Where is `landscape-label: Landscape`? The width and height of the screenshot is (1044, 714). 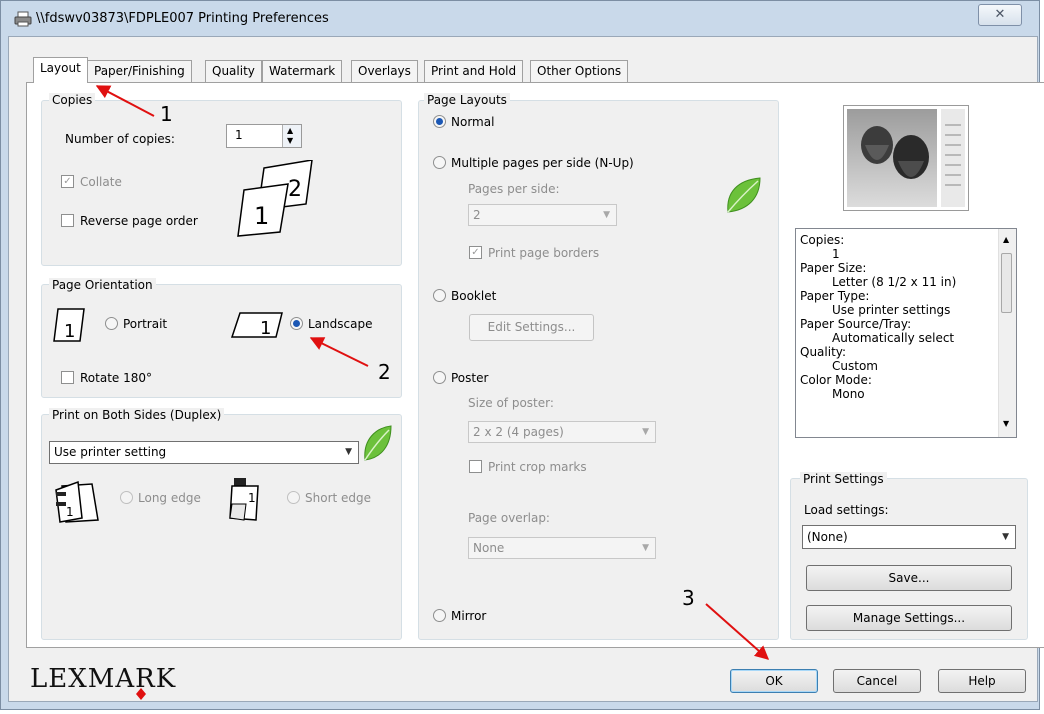 landscape-label: Landscape is located at coordinates (340, 324).